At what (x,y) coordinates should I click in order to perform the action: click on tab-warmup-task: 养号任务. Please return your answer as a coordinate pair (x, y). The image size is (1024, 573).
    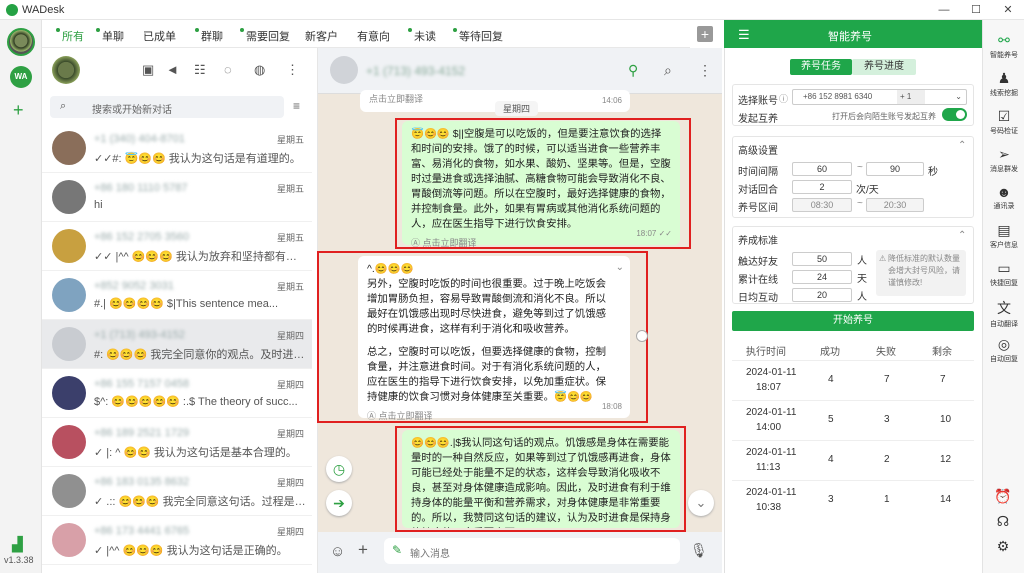
    Looking at the image, I should click on (821, 67).